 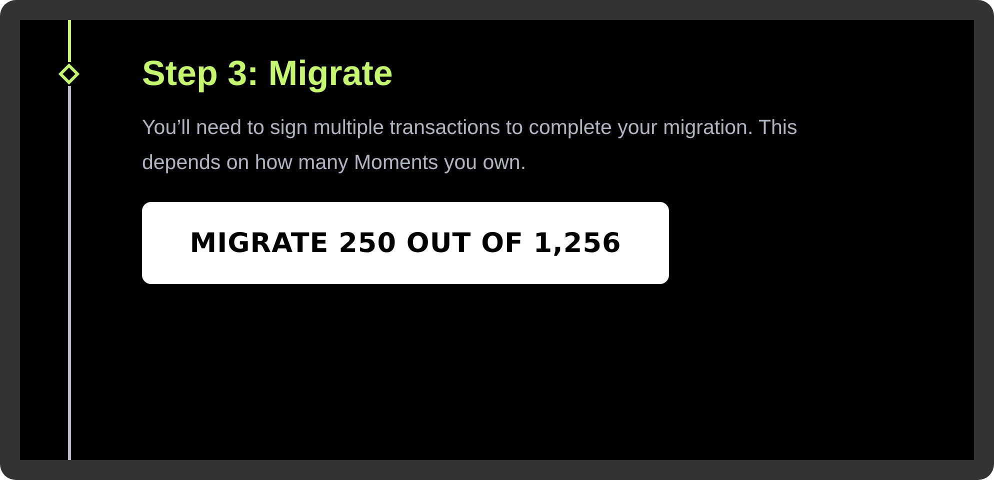 I want to click on step-description: You’ll need to sign multiple transactions to complete your migration. This depends on how many Moments you own., so click(x=470, y=145).